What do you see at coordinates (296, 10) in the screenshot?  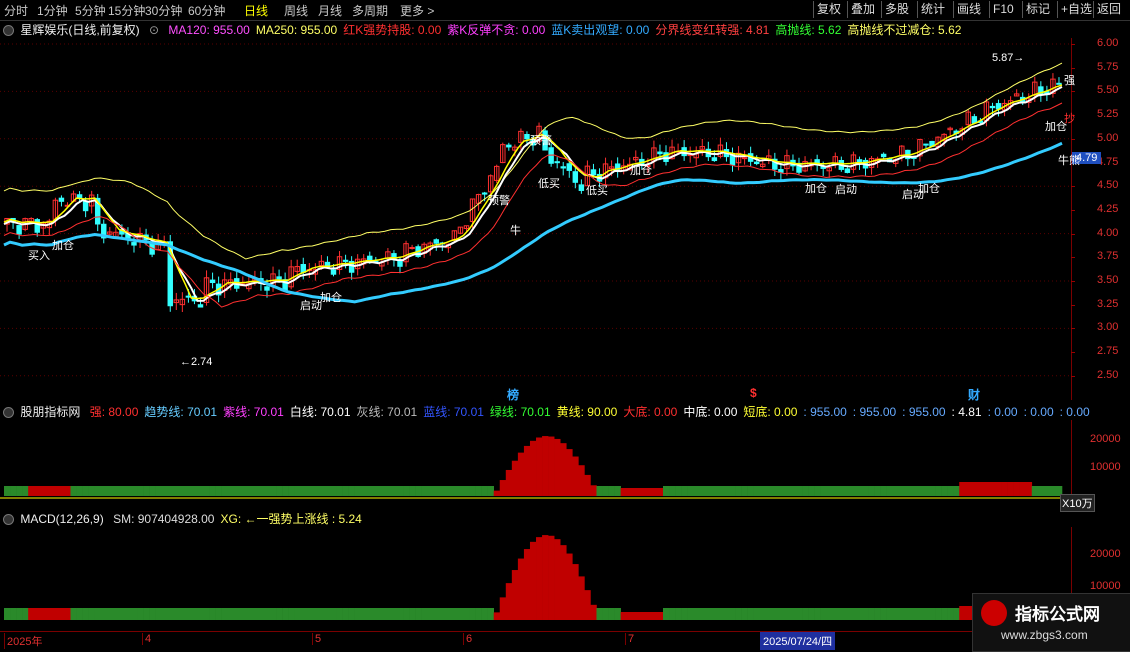 I see `period-tab: 周线` at bounding box center [296, 10].